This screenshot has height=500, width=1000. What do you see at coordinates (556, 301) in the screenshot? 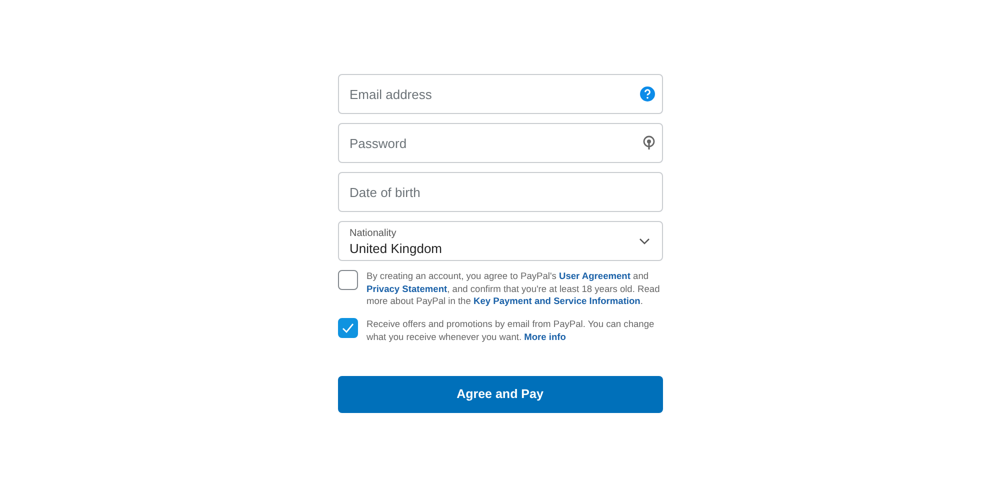
I see `text-link: Key Payment and Service Information` at bounding box center [556, 301].